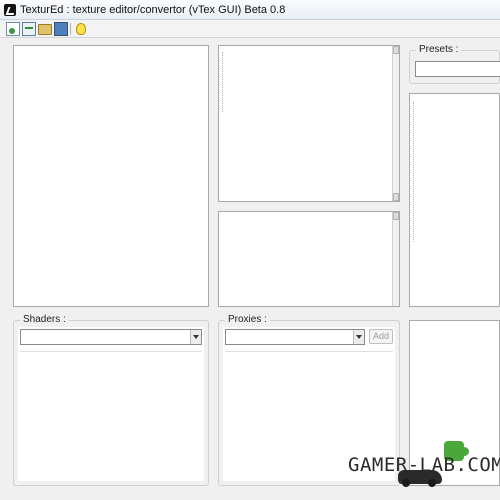 The width and height of the screenshot is (500, 500). Describe the element at coordinates (44, 319) in the screenshot. I see `shaders-label: Shaders :` at that location.